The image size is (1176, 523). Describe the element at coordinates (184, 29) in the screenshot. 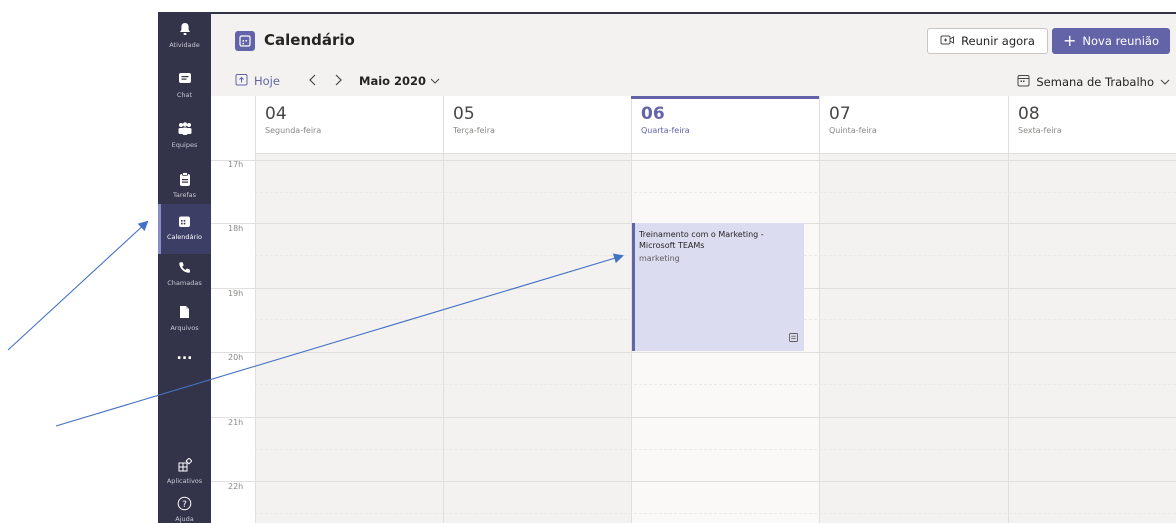

I see `bell-icon` at that location.